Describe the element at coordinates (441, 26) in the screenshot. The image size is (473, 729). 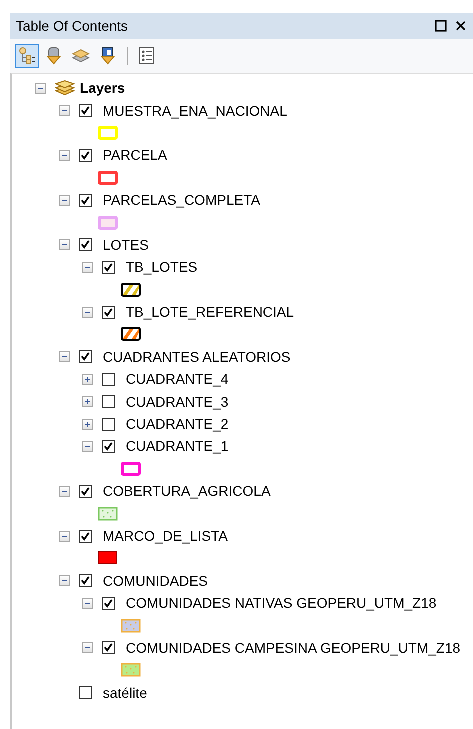
I see `maximize-icon` at that location.